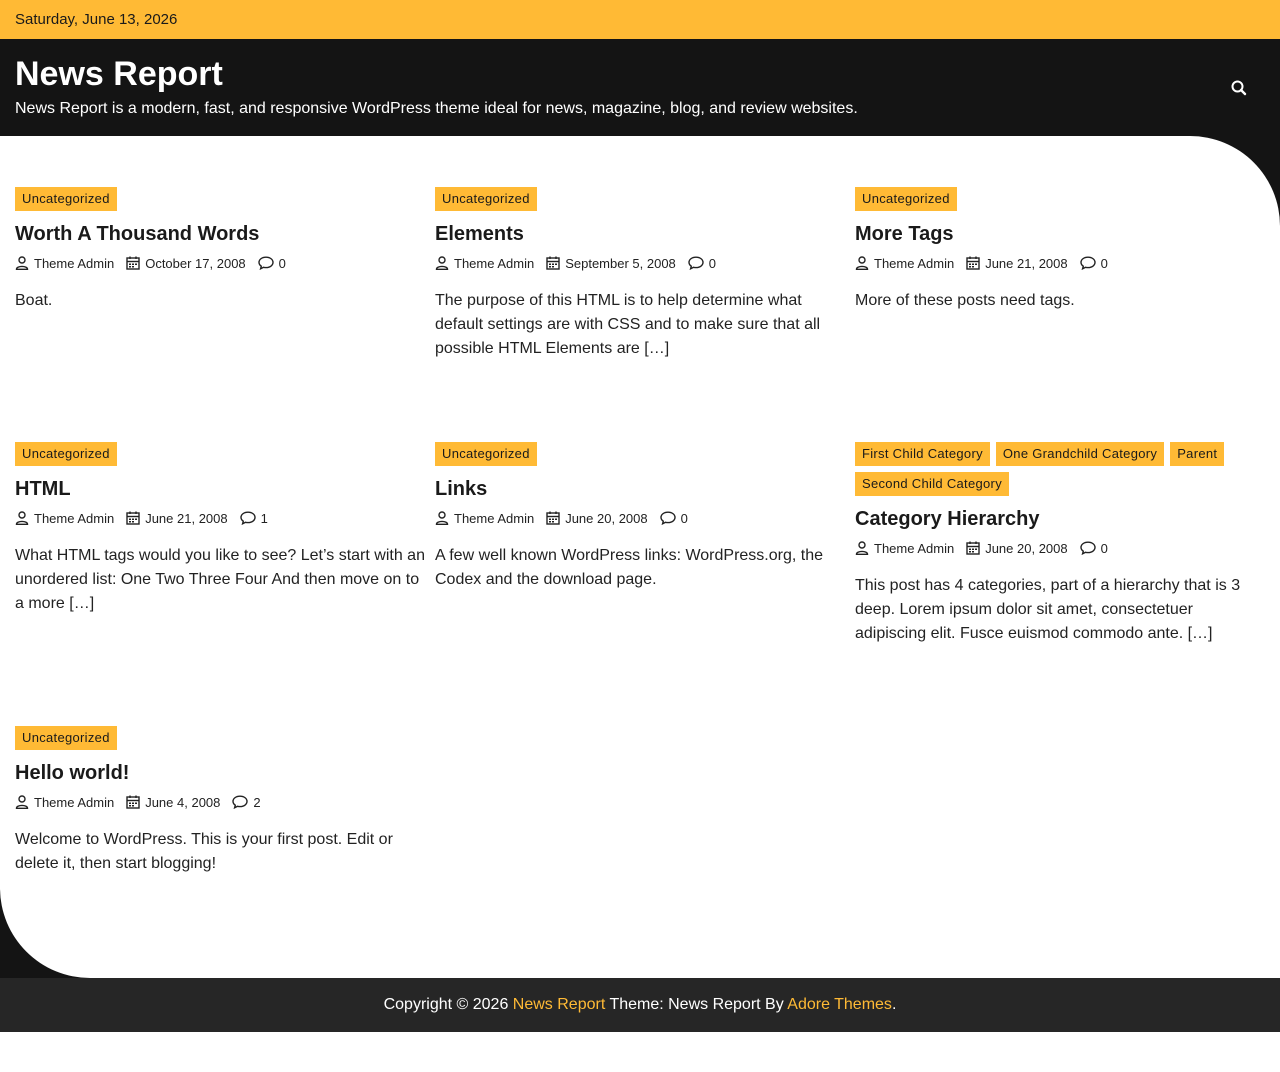 The width and height of the screenshot is (1280, 1072). I want to click on date-text: September 5, 2008, so click(620, 263).